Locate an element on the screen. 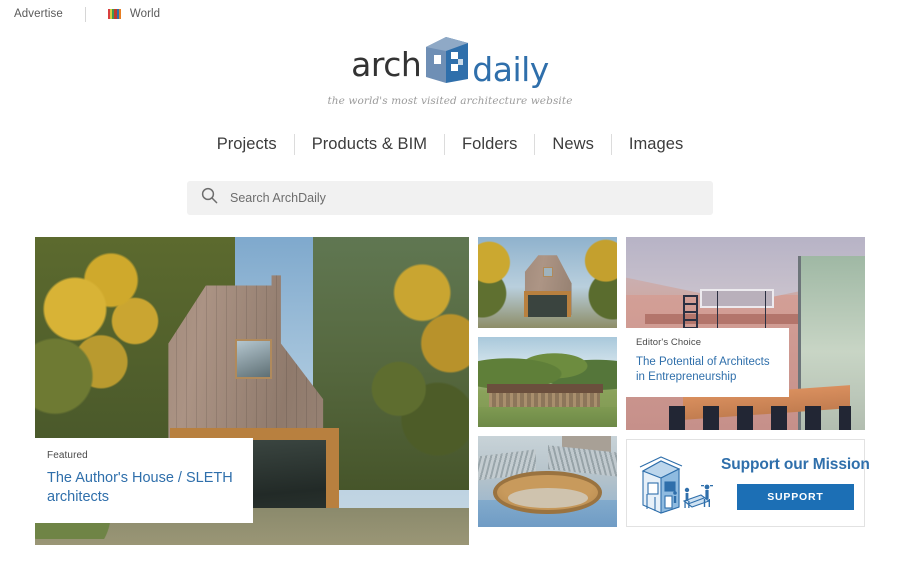 The height and width of the screenshot is (572, 900). site-logo: arch daily is located at coordinates (450, 60).